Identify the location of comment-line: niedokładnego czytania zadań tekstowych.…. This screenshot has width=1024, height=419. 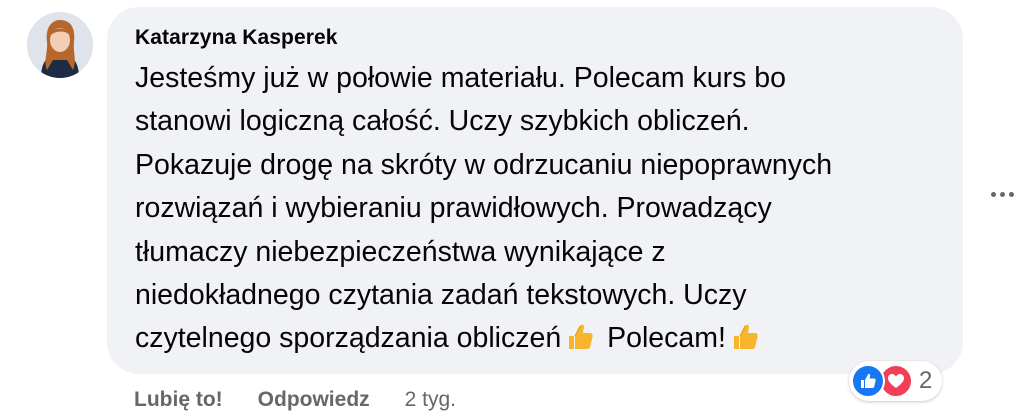
(441, 295).